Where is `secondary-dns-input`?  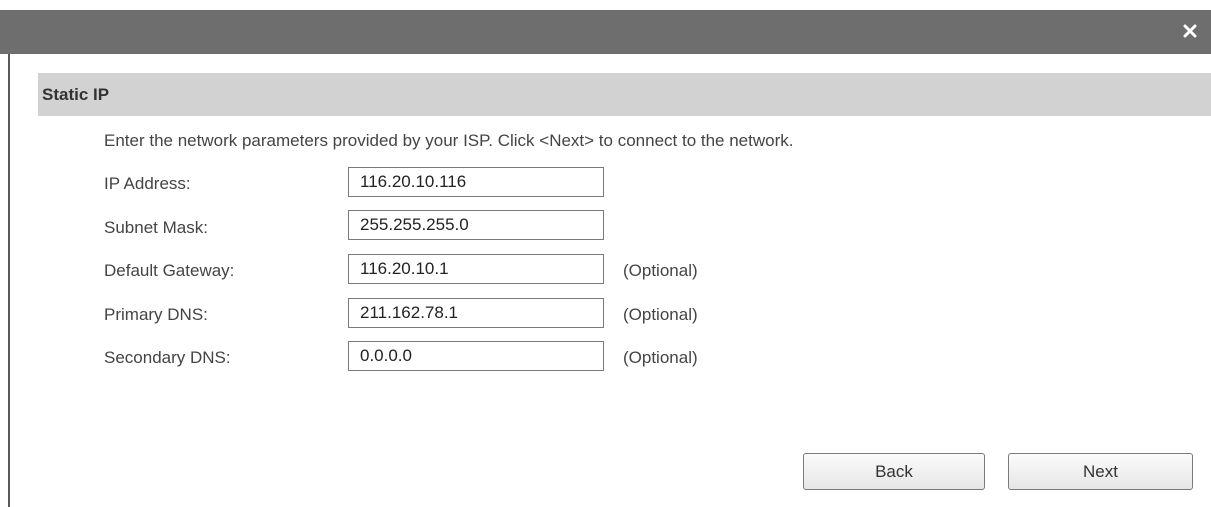 secondary-dns-input is located at coordinates (476, 356).